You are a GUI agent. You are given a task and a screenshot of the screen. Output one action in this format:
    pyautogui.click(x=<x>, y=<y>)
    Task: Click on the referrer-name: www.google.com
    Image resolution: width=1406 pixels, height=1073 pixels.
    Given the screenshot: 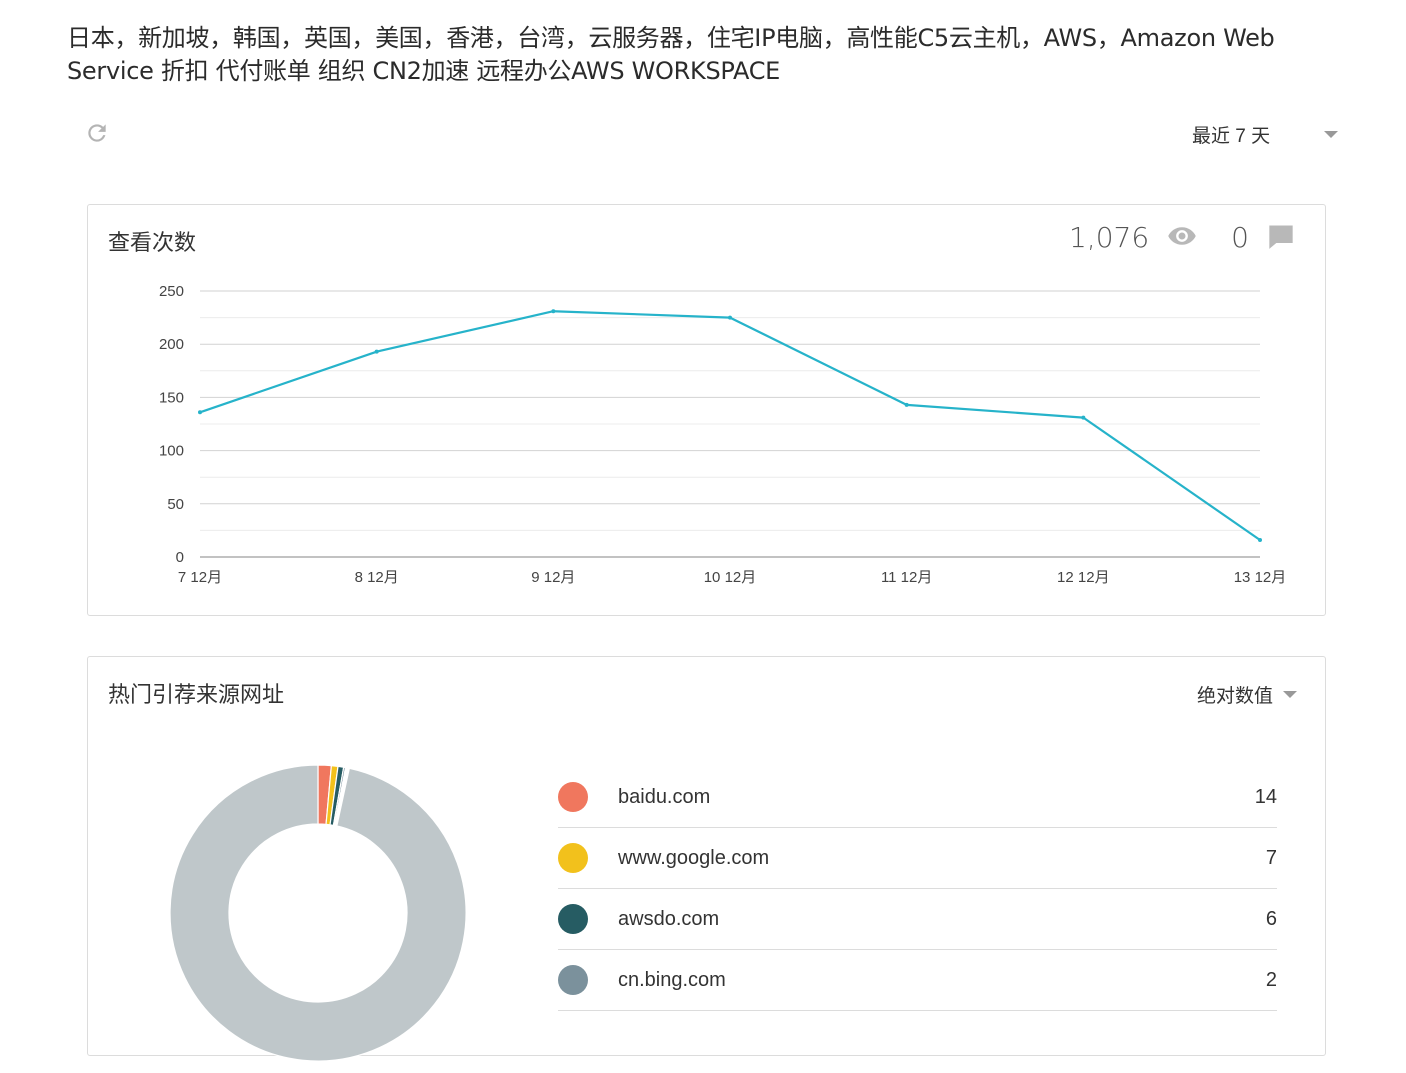 What is the action you would take?
    pyautogui.click(x=942, y=858)
    